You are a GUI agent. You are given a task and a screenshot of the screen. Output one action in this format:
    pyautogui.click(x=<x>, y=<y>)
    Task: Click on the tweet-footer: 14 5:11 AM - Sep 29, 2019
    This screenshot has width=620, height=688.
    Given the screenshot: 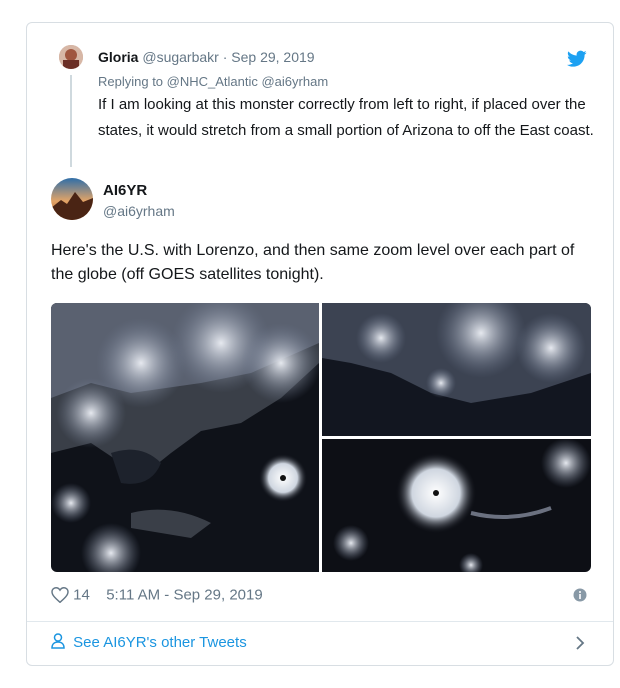 What is the action you would take?
    pyautogui.click(x=157, y=596)
    